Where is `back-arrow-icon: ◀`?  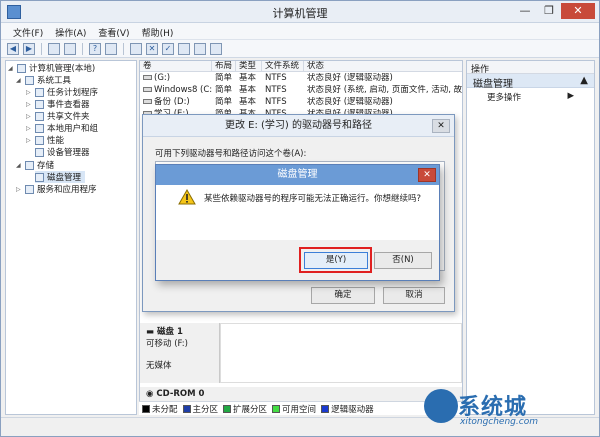 back-arrow-icon: ◀ is located at coordinates (13, 48).